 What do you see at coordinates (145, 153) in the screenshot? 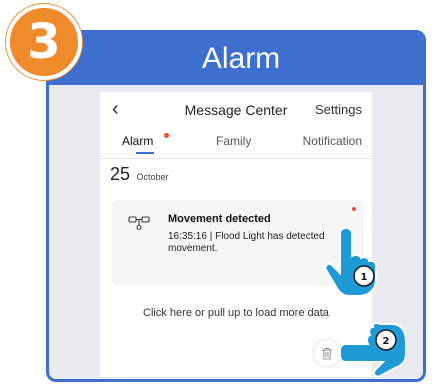
I see `active-tab-indicator` at bounding box center [145, 153].